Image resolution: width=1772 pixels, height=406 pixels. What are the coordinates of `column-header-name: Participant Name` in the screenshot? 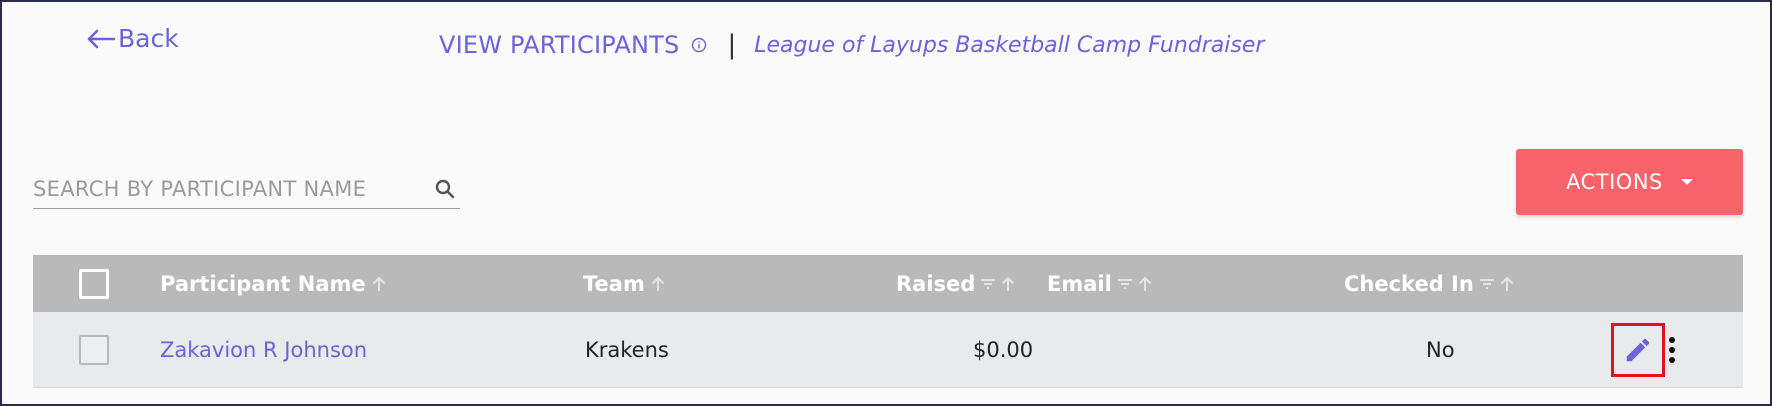 It's located at (274, 283).